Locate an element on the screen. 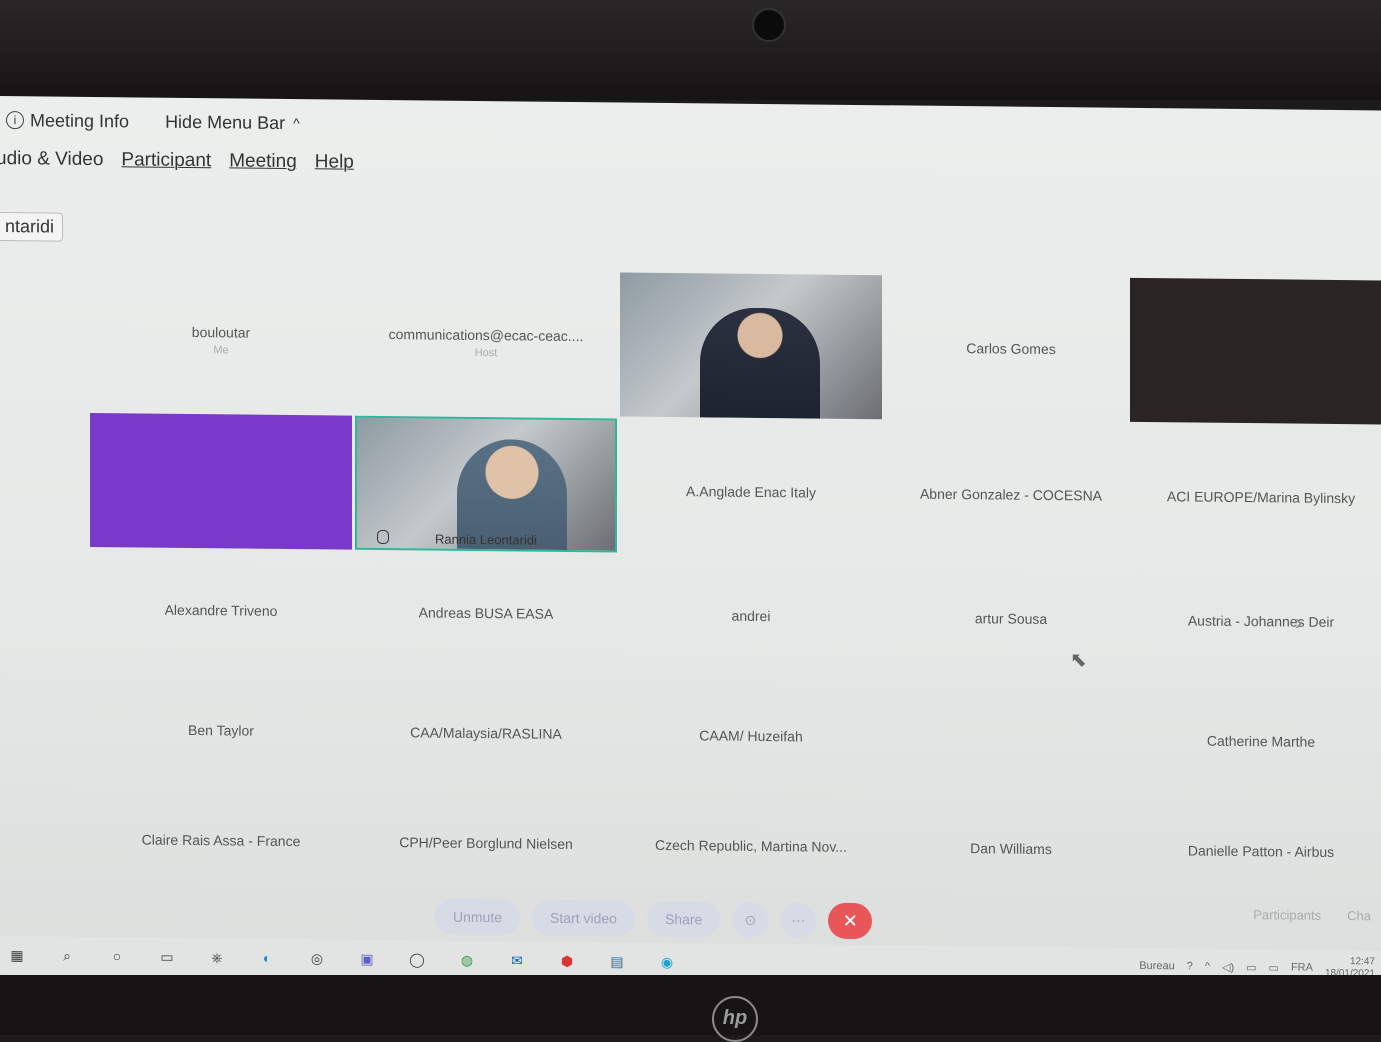 The width and height of the screenshot is (1381, 1042). menu-help: Help is located at coordinates (334, 162).